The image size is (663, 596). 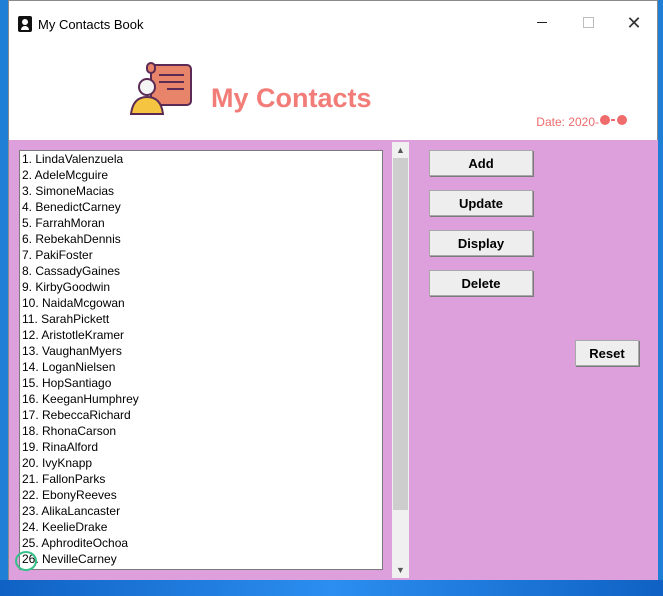 I want to click on maximize-button, so click(x=588, y=24).